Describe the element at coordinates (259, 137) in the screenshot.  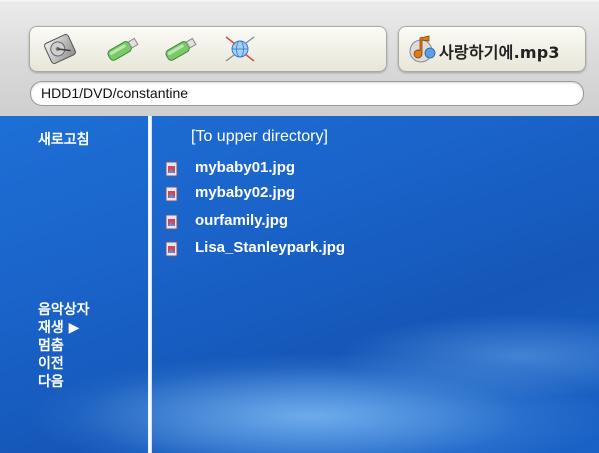
I see `upper-directory-link: [To upper directory]` at that location.